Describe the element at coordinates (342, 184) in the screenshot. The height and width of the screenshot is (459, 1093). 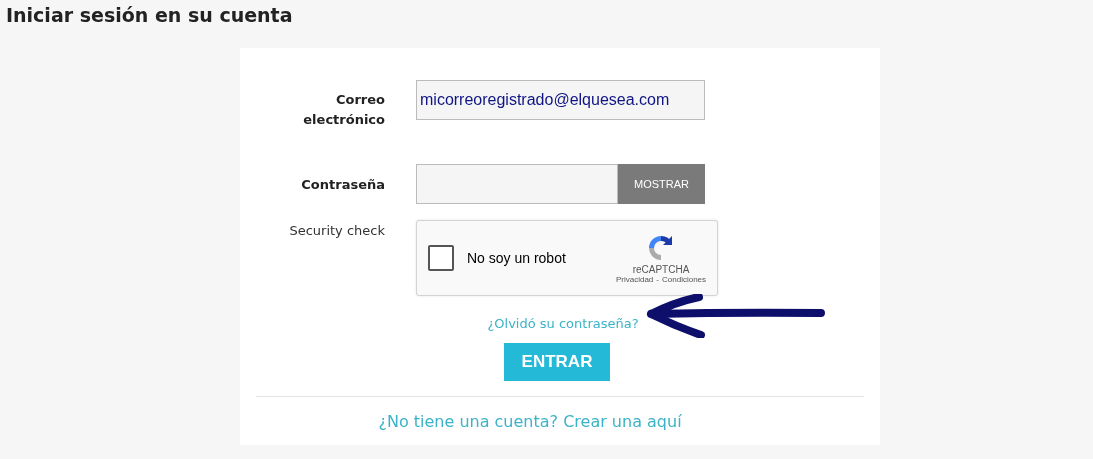
I see `field-label: Contraseña` at that location.